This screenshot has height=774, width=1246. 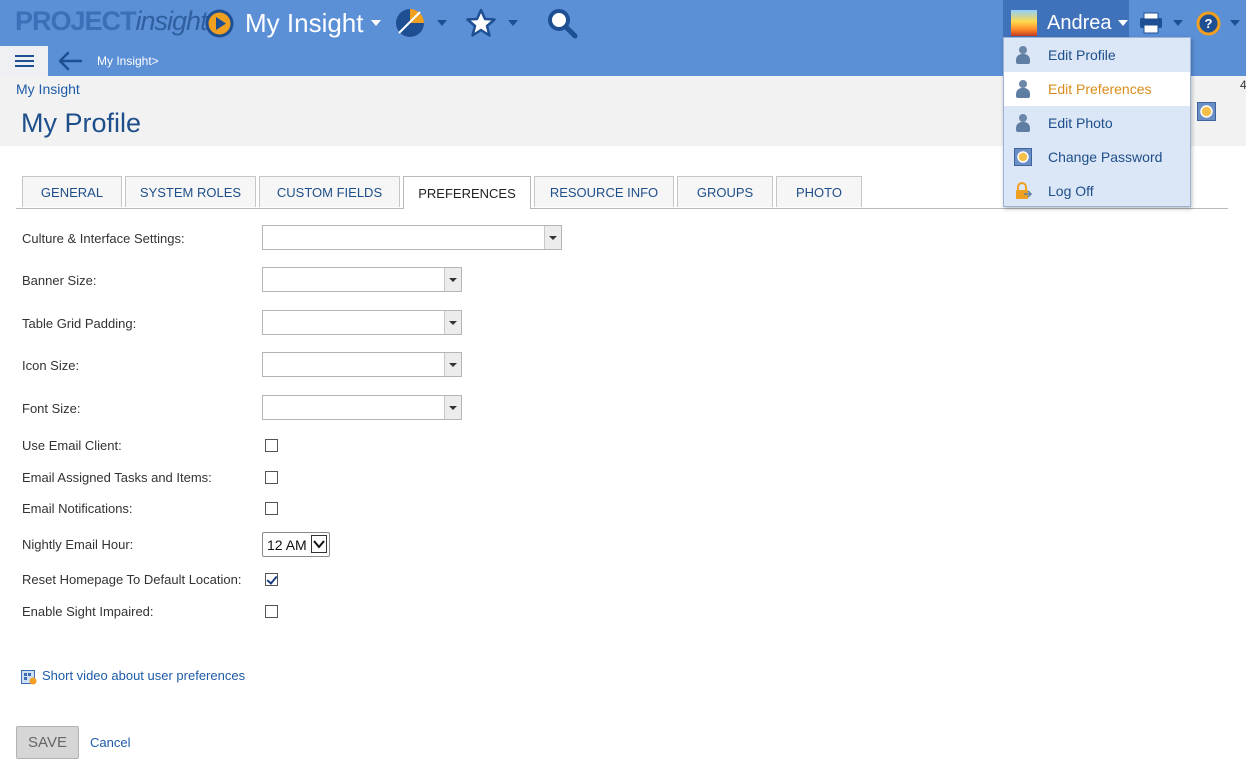 What do you see at coordinates (103, 238) in the screenshot?
I see `culture-label: Culture & Interface Settings:` at bounding box center [103, 238].